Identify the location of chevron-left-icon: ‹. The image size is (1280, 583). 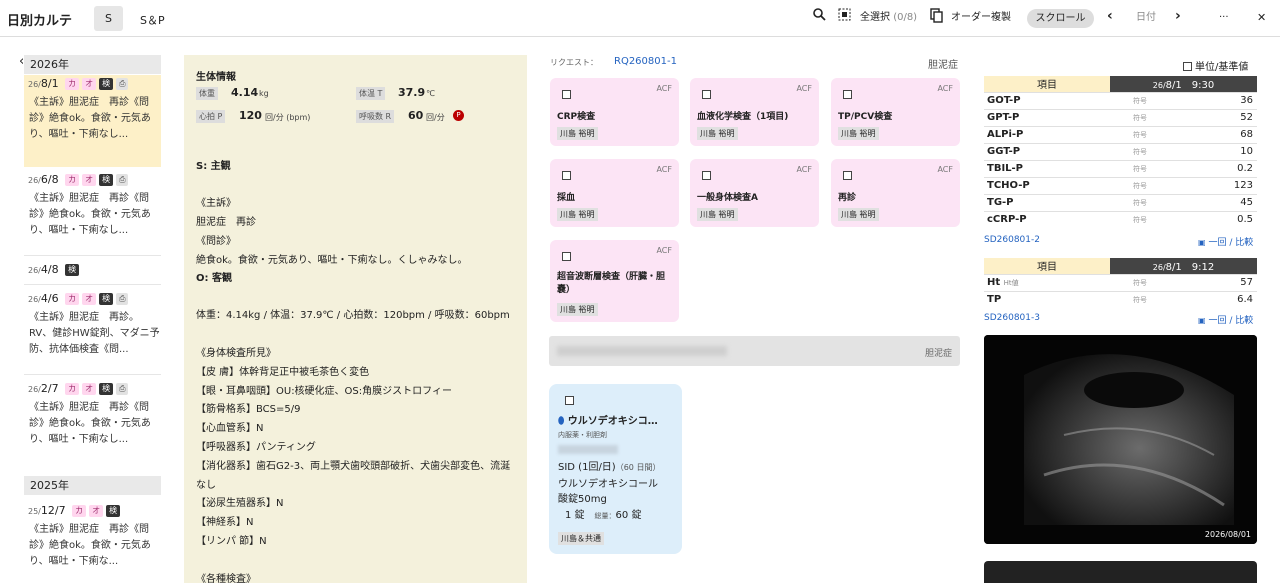
(1110, 16).